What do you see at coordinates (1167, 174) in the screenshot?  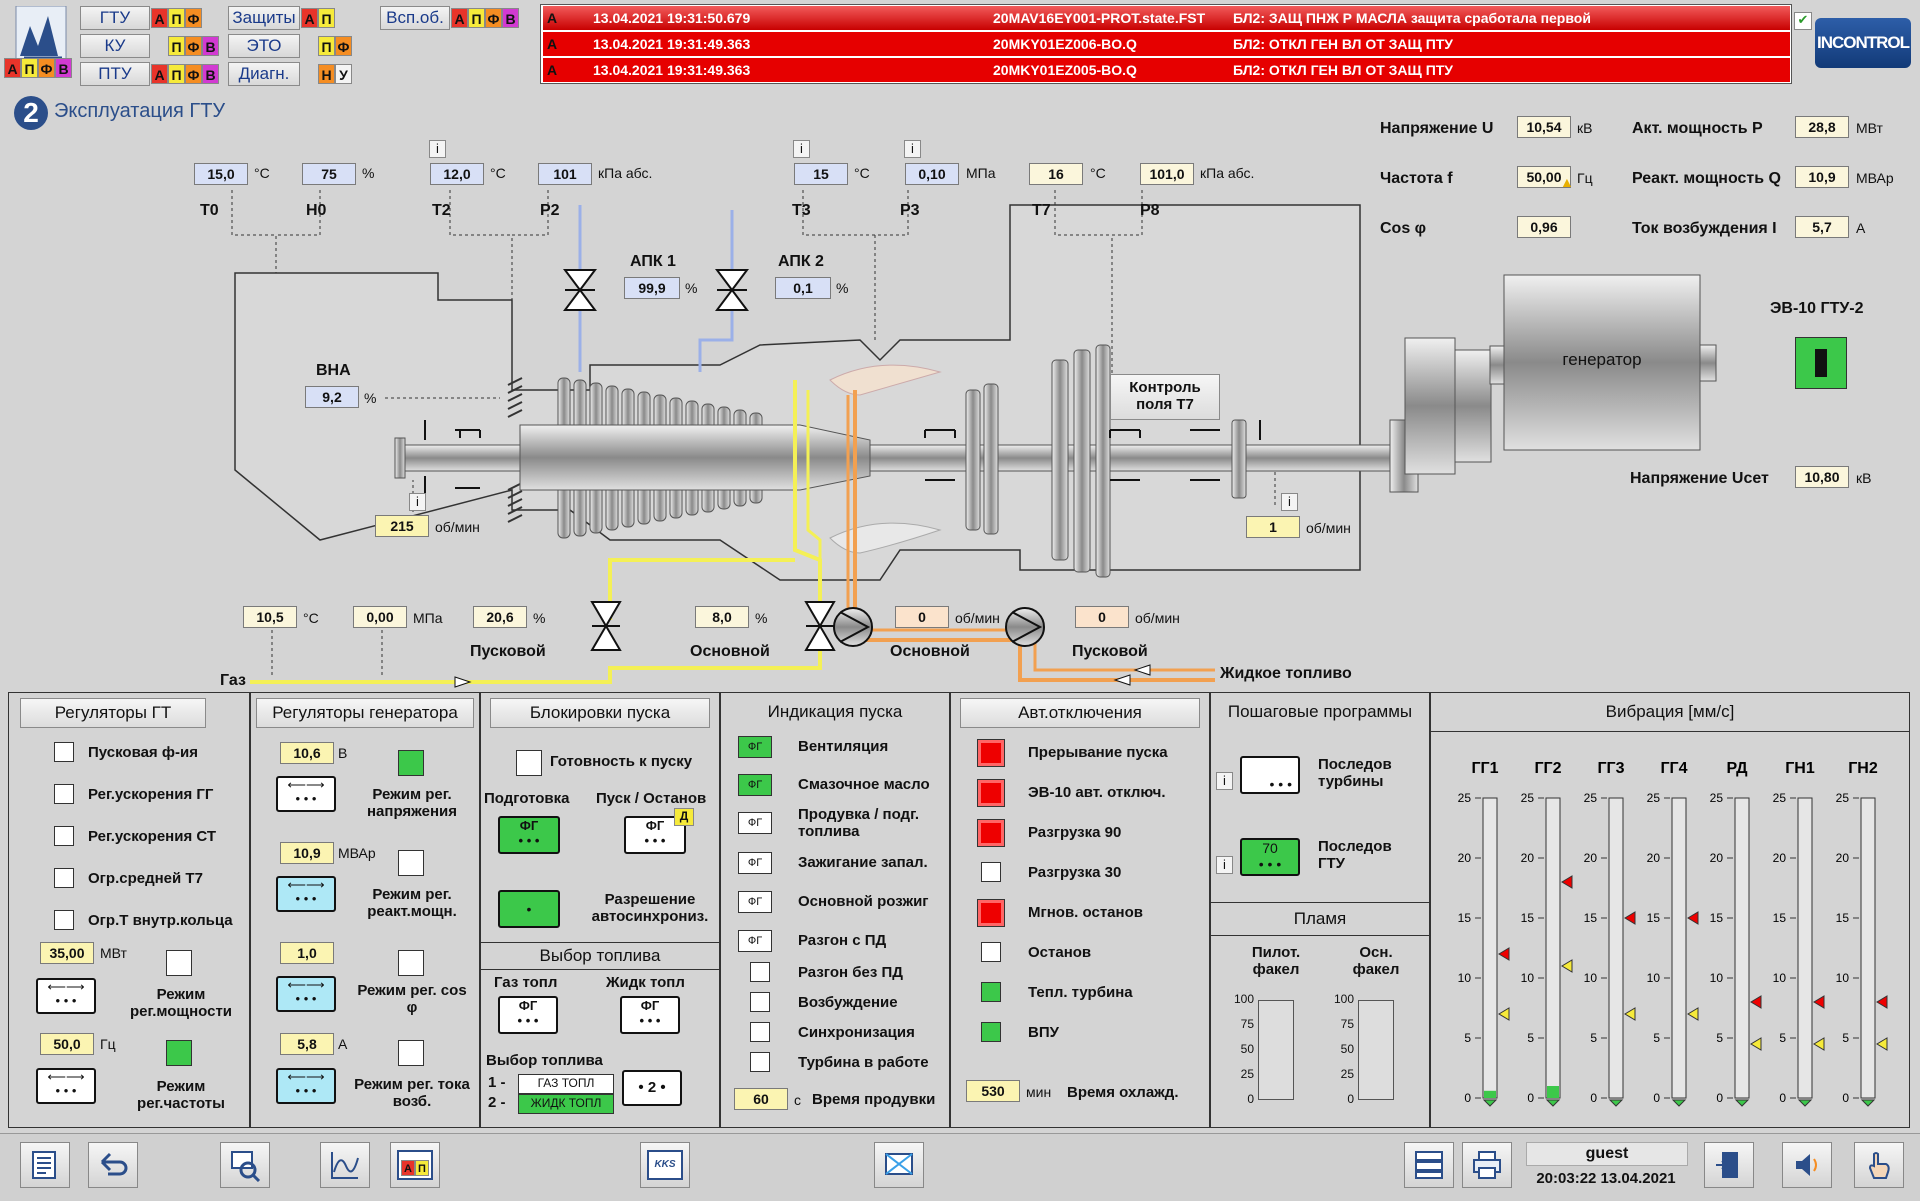 I see `p8-value: 101,0` at bounding box center [1167, 174].